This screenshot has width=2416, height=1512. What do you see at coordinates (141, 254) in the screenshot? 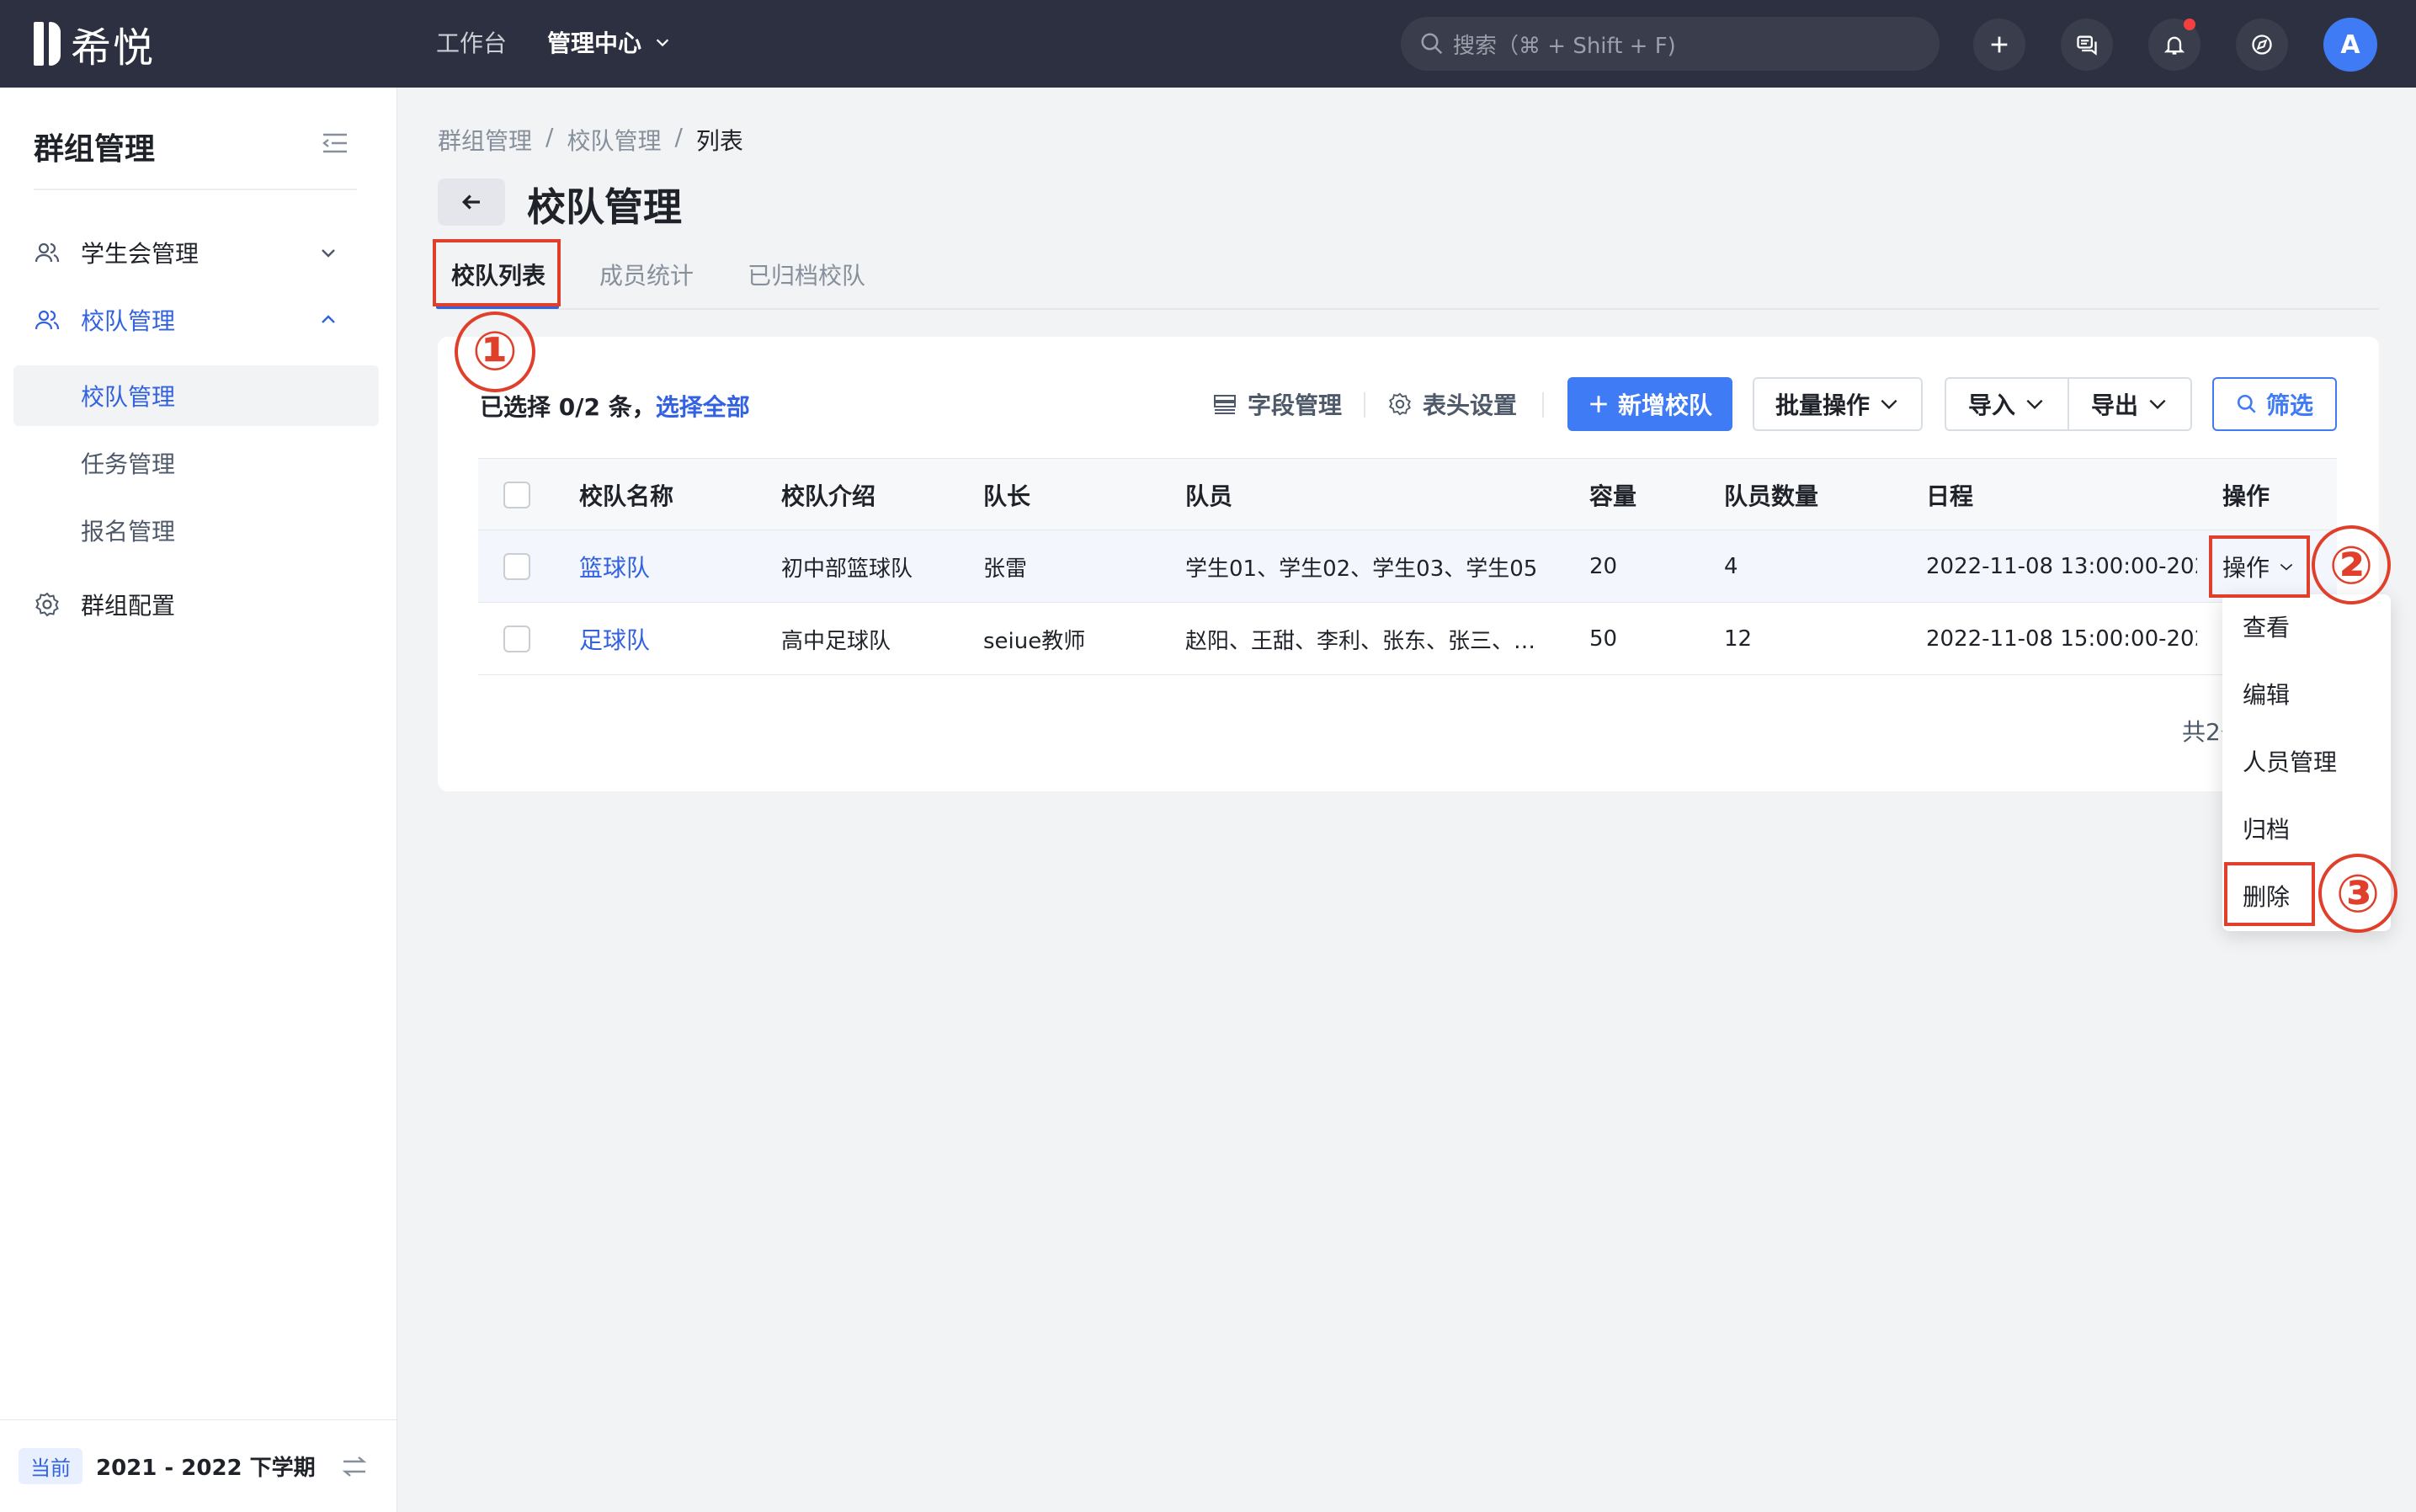
I see `sidebar-item-label: 学生会管理` at bounding box center [141, 254].